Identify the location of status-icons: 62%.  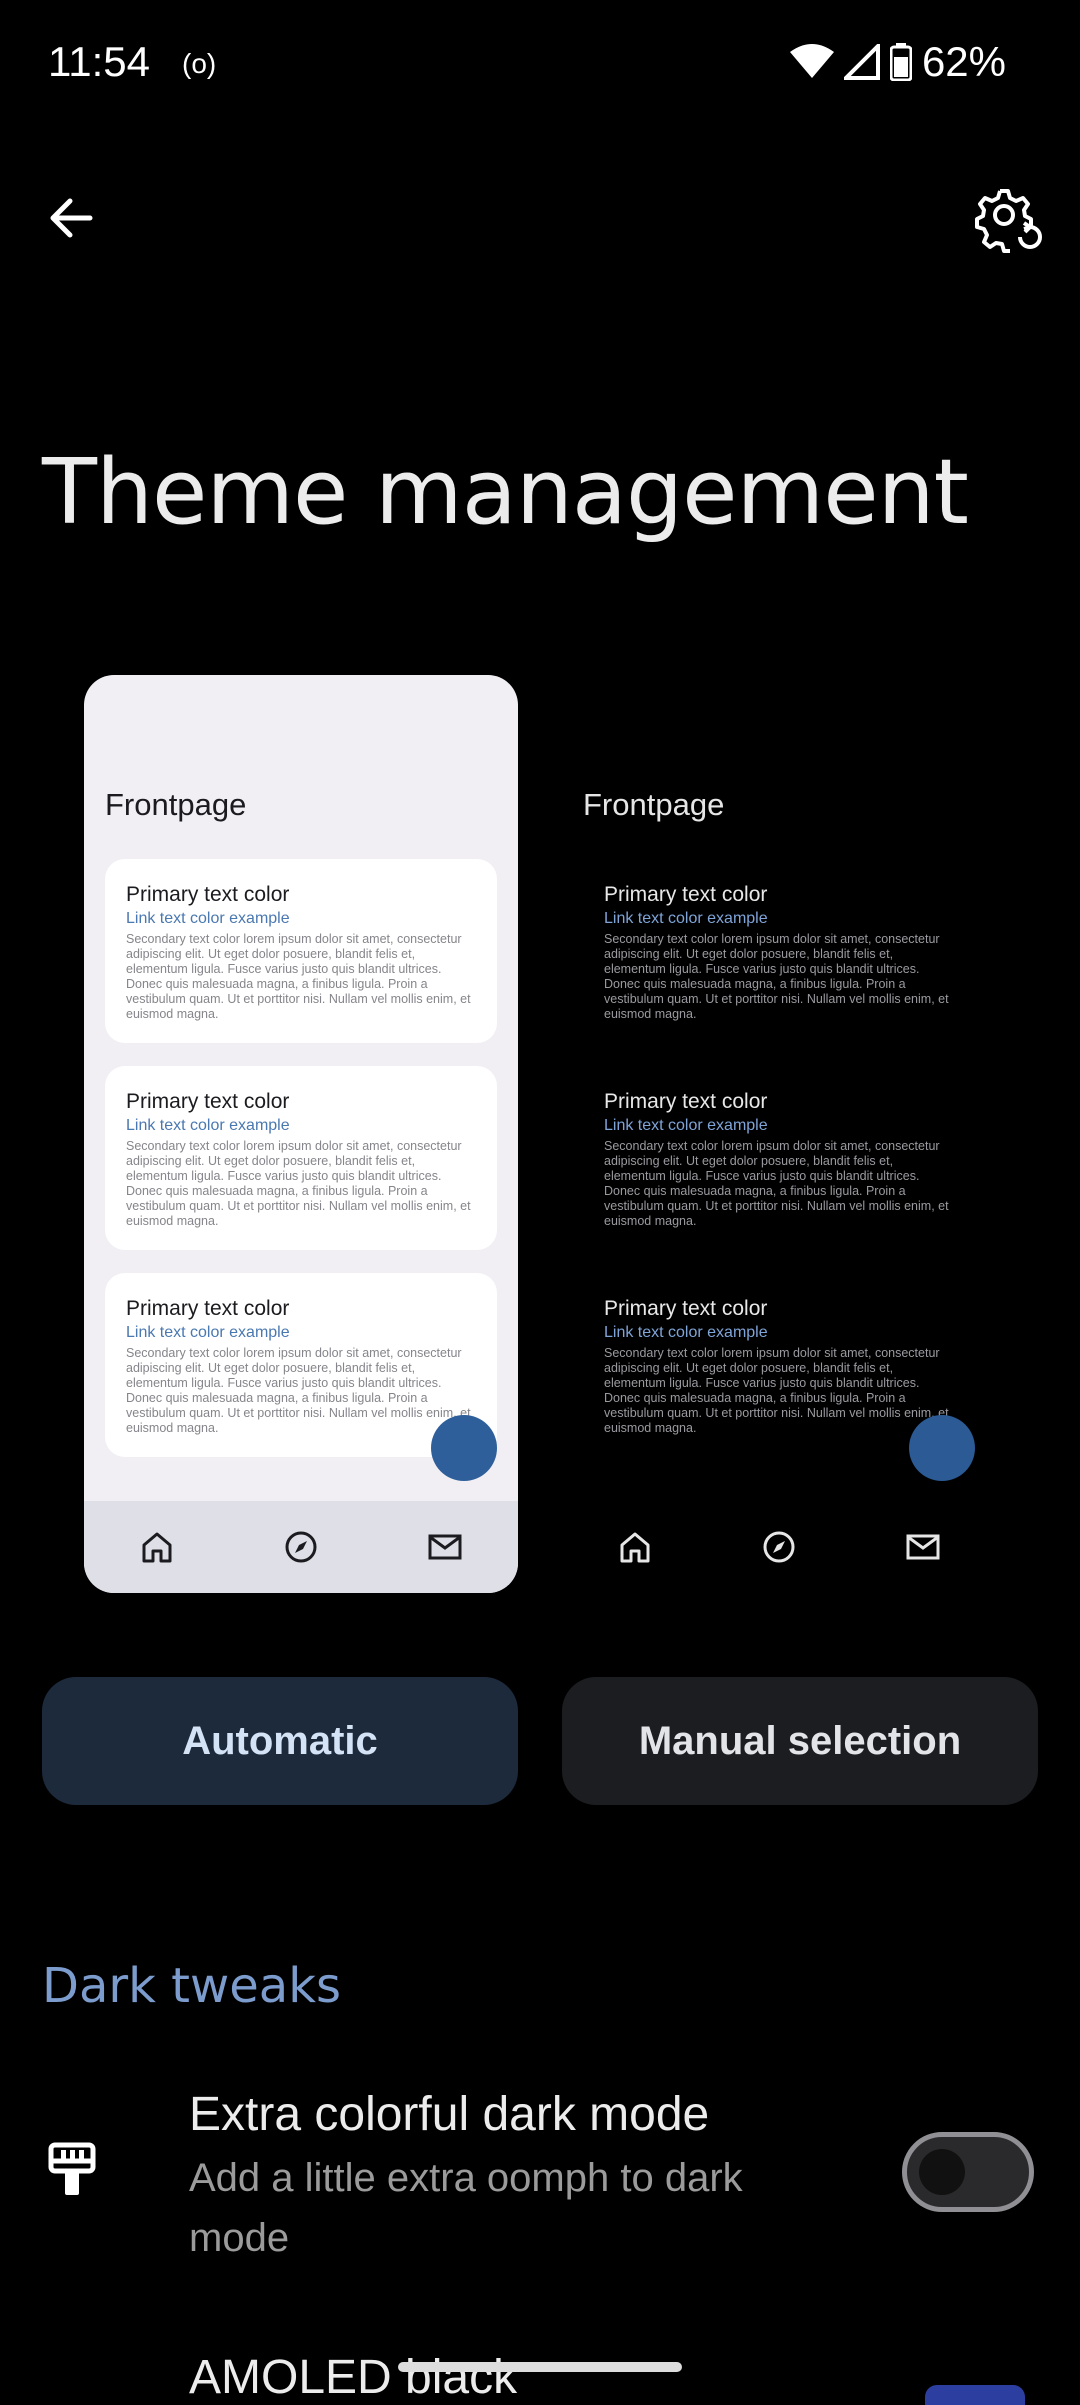
(897, 62).